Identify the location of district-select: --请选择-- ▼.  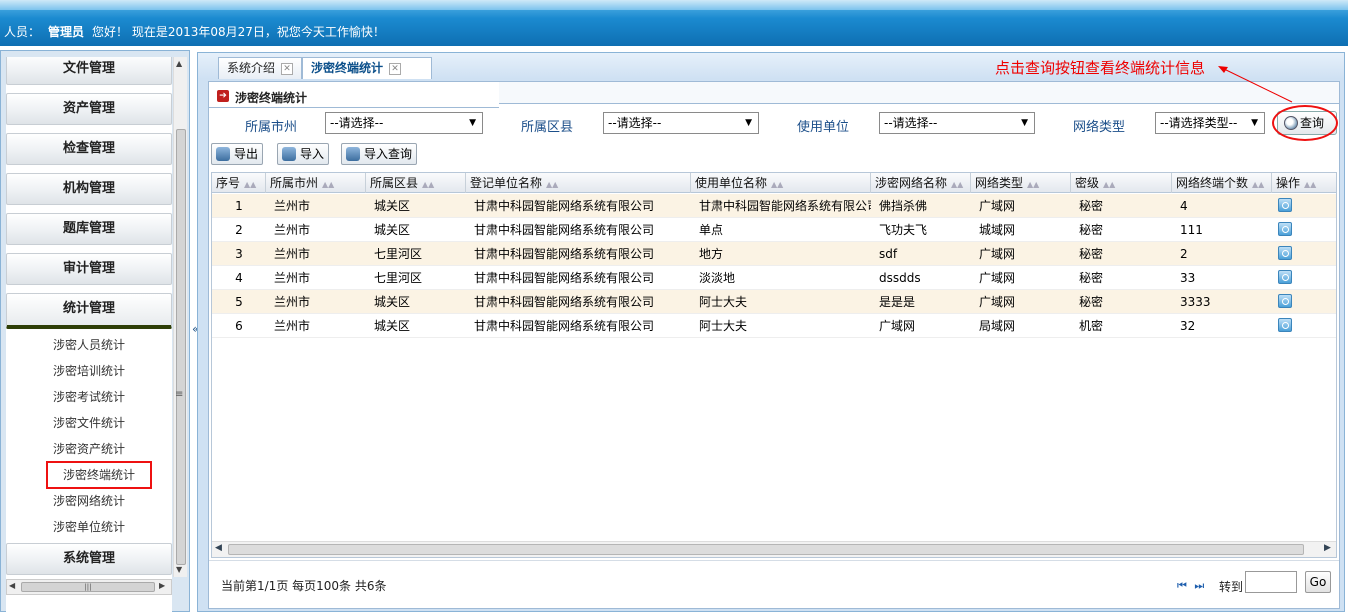
(681, 123).